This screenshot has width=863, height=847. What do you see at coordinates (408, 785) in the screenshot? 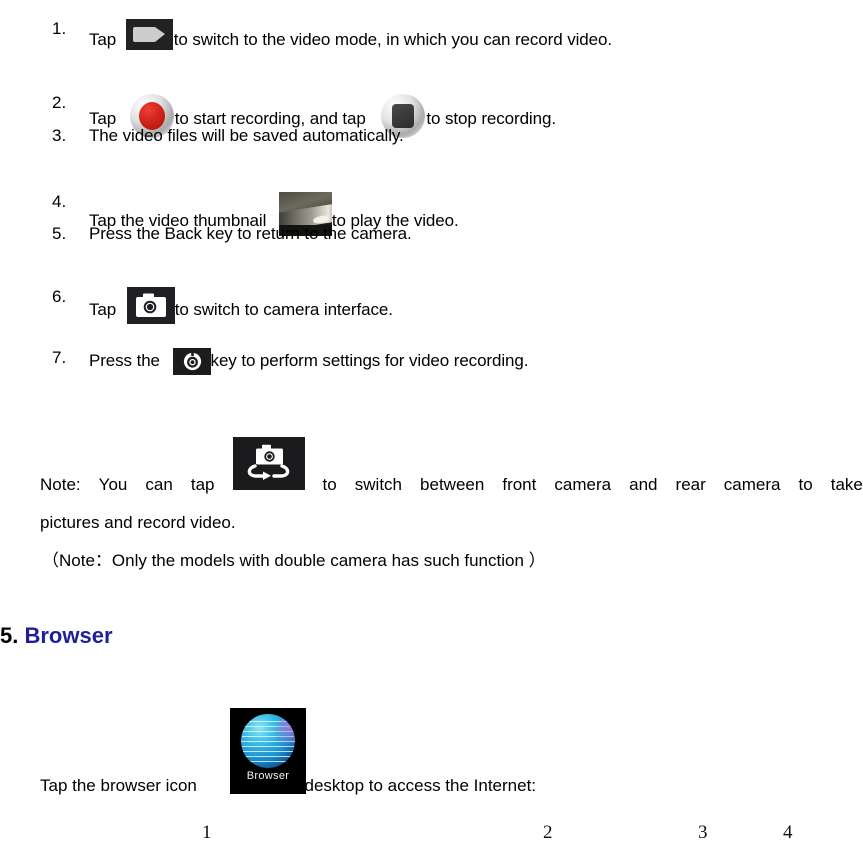
I see `browser-line-text-after: on desktop to access the Internet:` at bounding box center [408, 785].